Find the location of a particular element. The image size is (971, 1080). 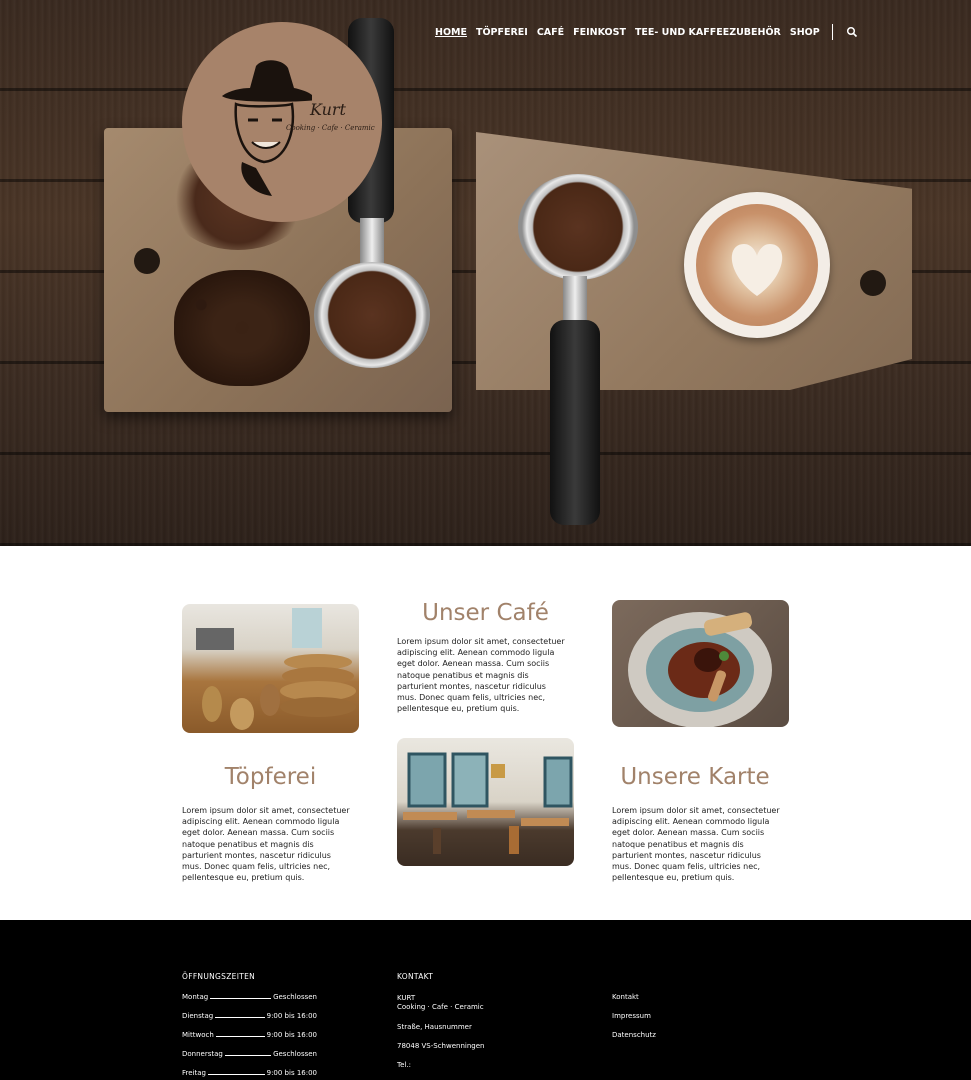

portafilter-handle is located at coordinates (575, 422).